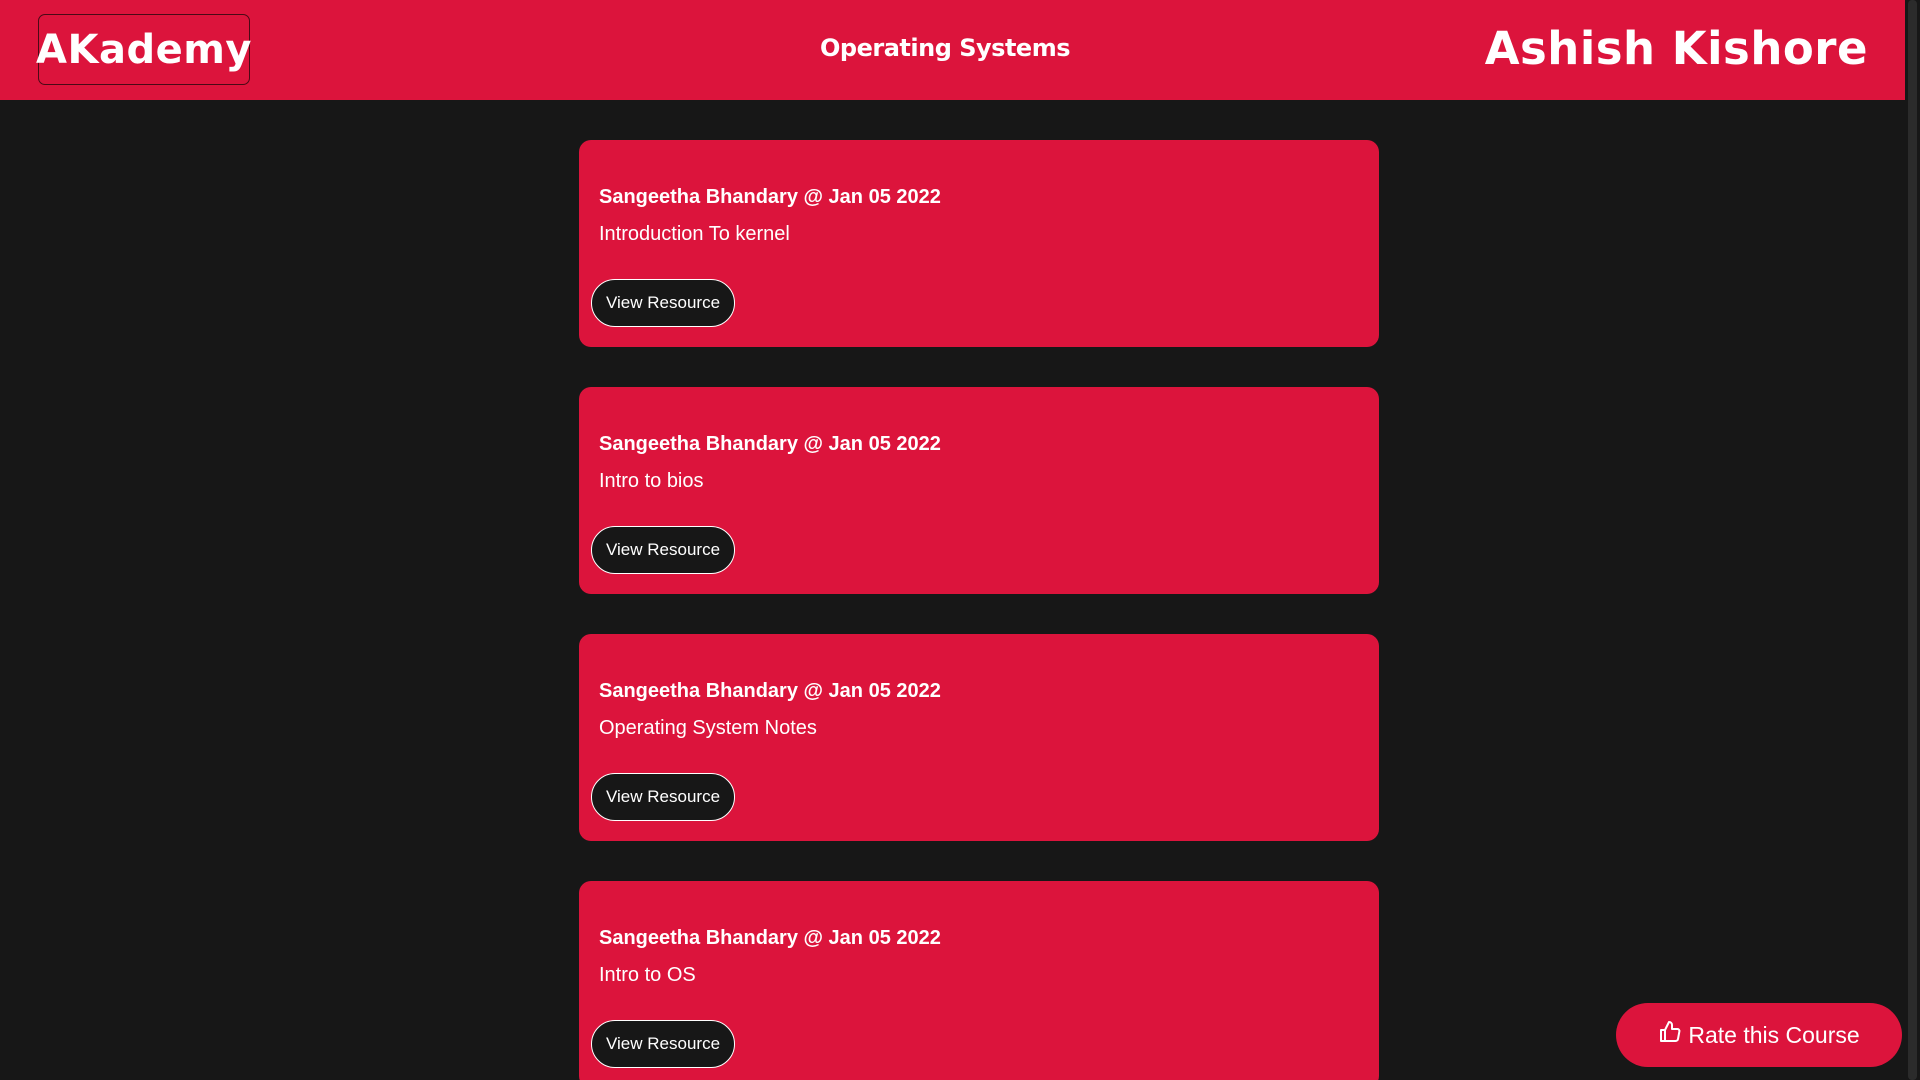 The image size is (1920, 1080). Describe the element at coordinates (1676, 48) in the screenshot. I see `user-name: Ashish Kishore` at that location.